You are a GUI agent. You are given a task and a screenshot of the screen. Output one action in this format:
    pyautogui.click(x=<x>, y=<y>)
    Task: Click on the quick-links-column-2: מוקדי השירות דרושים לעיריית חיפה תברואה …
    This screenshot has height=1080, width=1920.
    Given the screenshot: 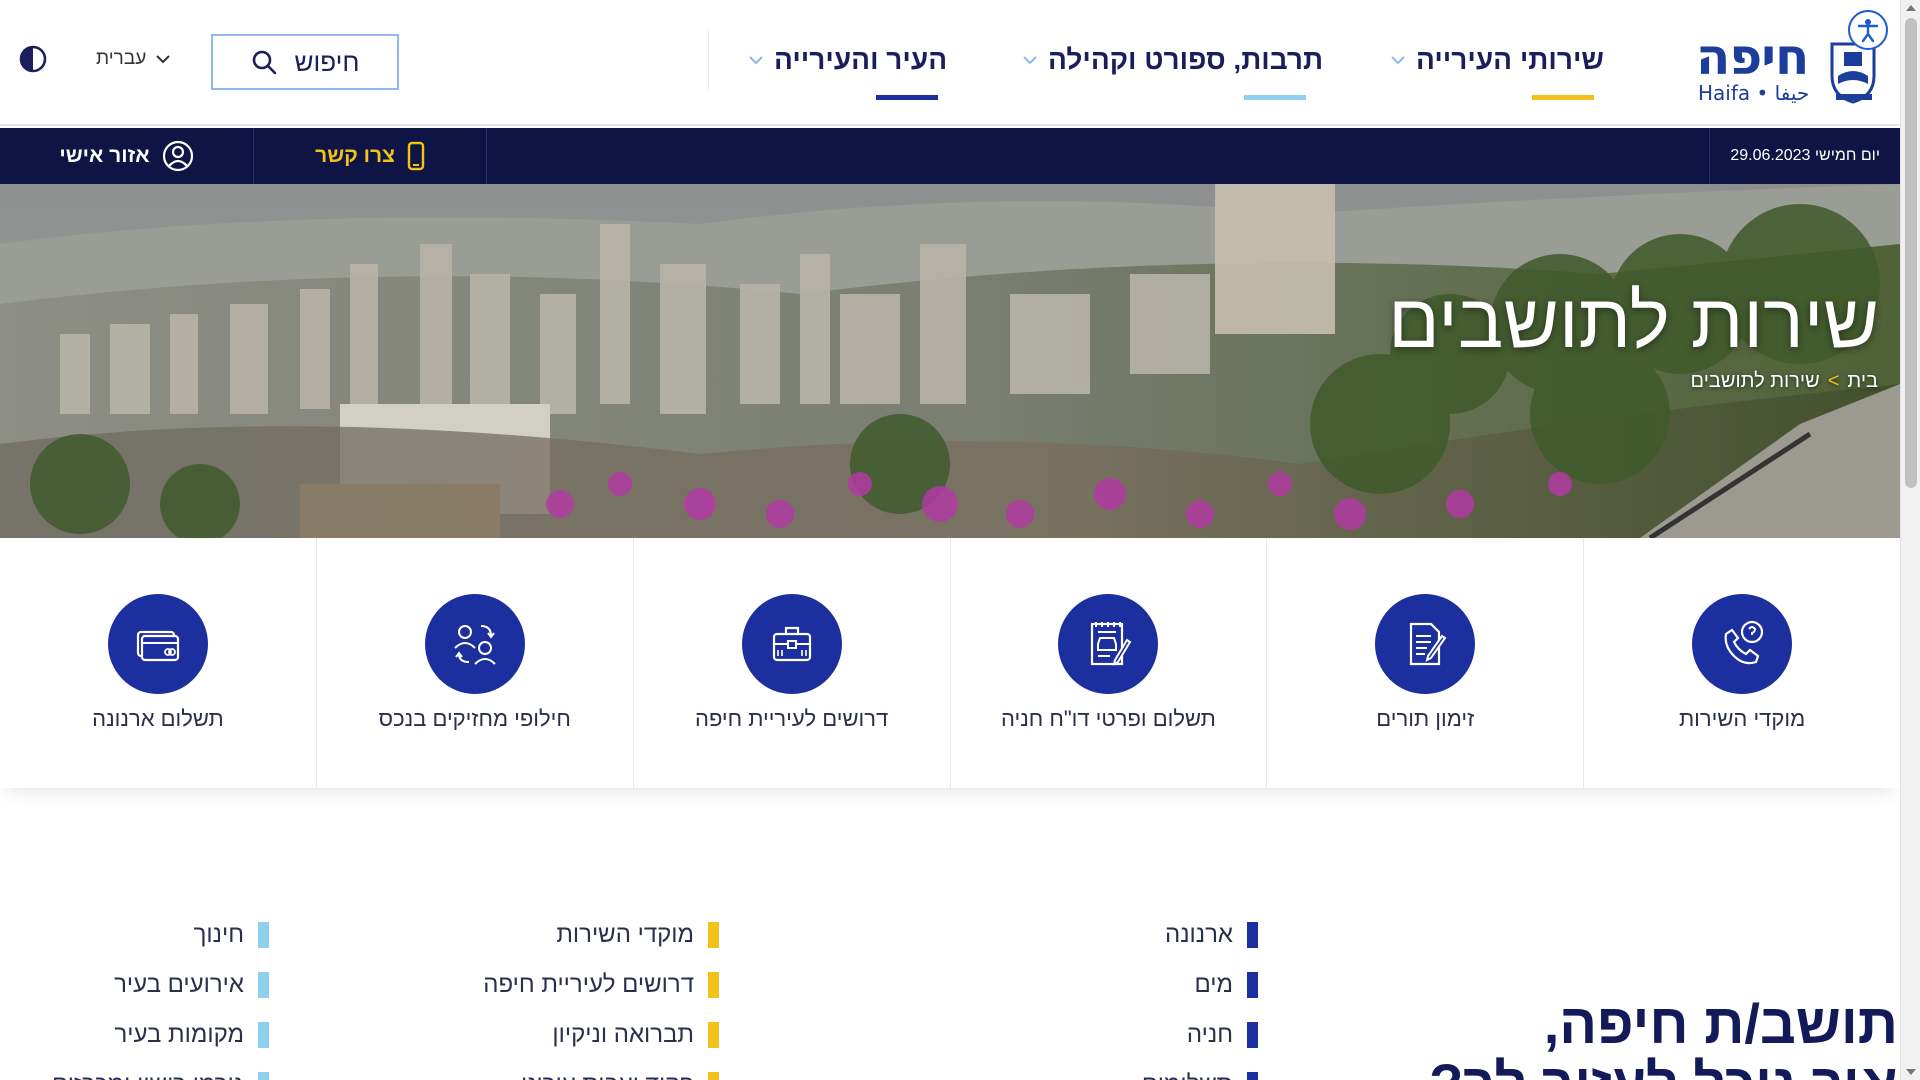 What is the action you would take?
    pyautogui.click(x=601, y=995)
    